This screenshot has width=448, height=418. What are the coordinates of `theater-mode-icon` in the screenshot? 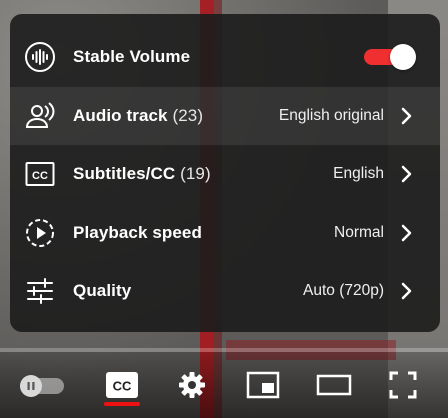 It's located at (334, 387).